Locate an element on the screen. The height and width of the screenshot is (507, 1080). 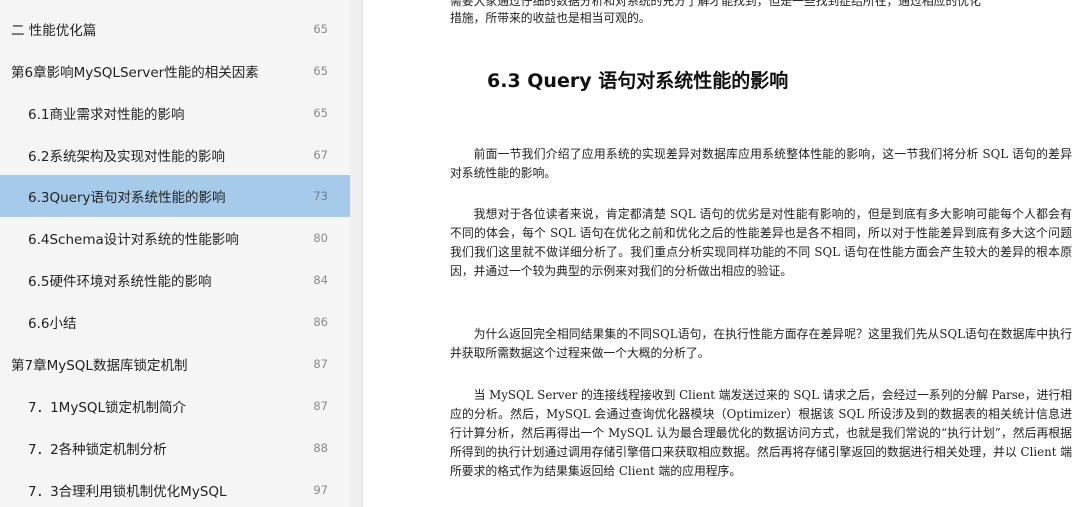
toc-page-number: 88 is located at coordinates (320, 448).